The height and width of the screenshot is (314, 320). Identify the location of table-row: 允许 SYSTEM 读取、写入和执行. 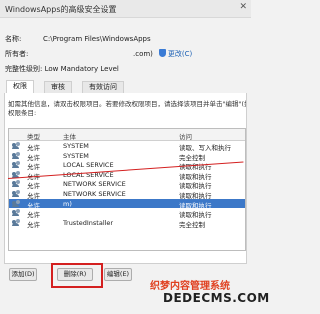
(127, 146).